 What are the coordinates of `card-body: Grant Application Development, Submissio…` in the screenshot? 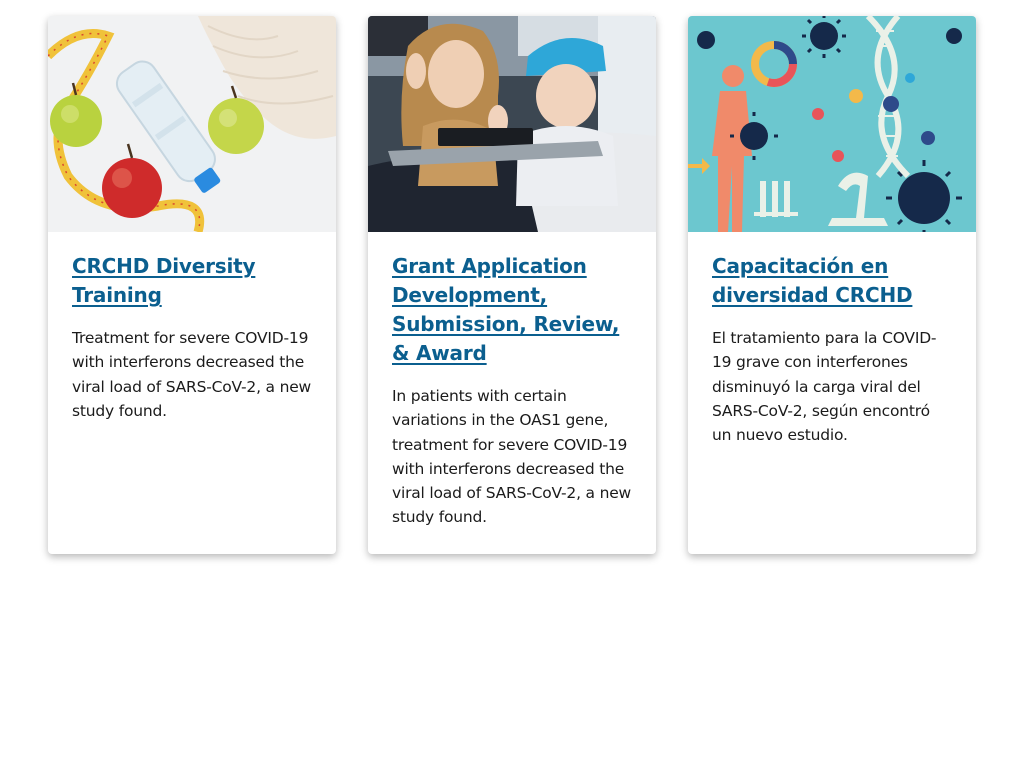 It's located at (512, 393).